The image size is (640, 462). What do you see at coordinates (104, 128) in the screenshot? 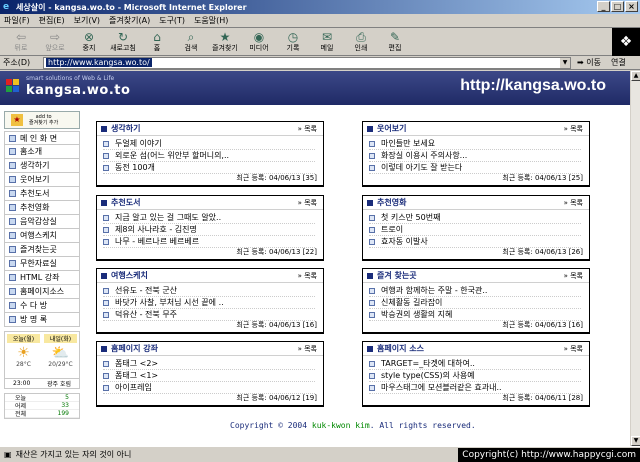
I see `box-marker-icon` at bounding box center [104, 128].